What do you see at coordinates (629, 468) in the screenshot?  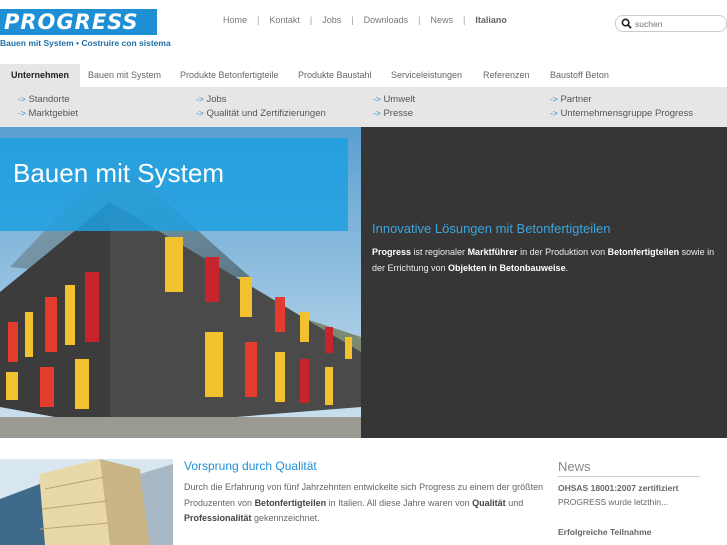 I see `news-heading: News` at bounding box center [629, 468].